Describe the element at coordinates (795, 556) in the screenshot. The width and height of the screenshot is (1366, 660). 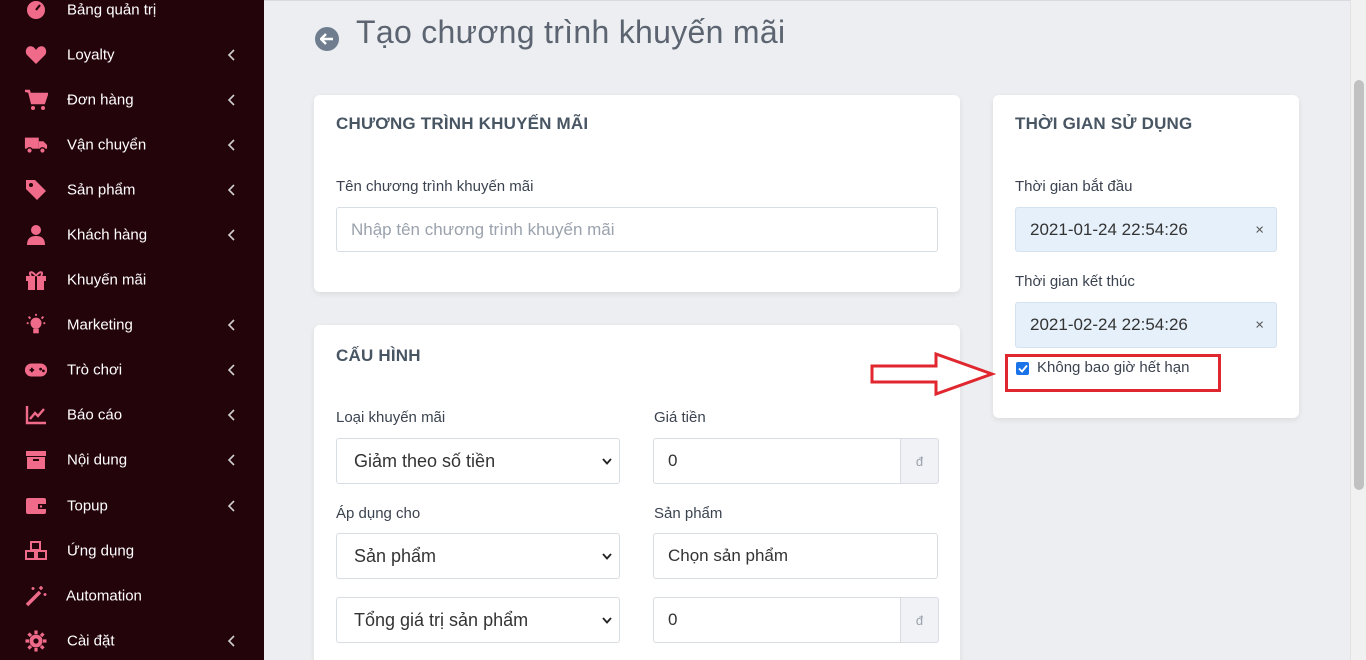
I see `product-input` at that location.